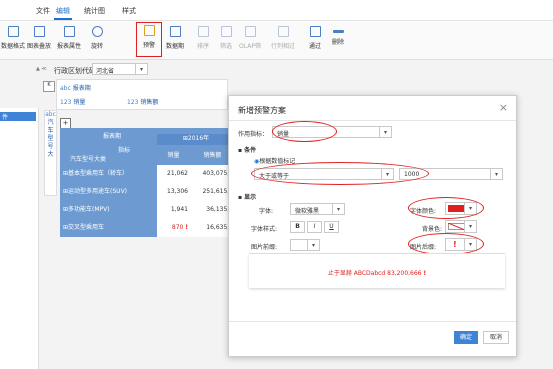  I want to click on rotate-icon, so click(97, 31).